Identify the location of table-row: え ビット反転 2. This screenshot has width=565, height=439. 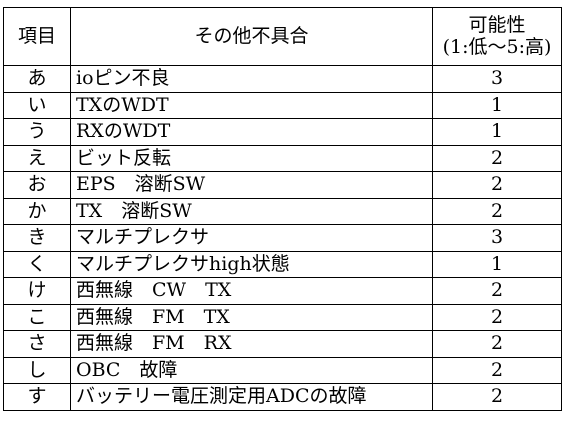
(282, 158).